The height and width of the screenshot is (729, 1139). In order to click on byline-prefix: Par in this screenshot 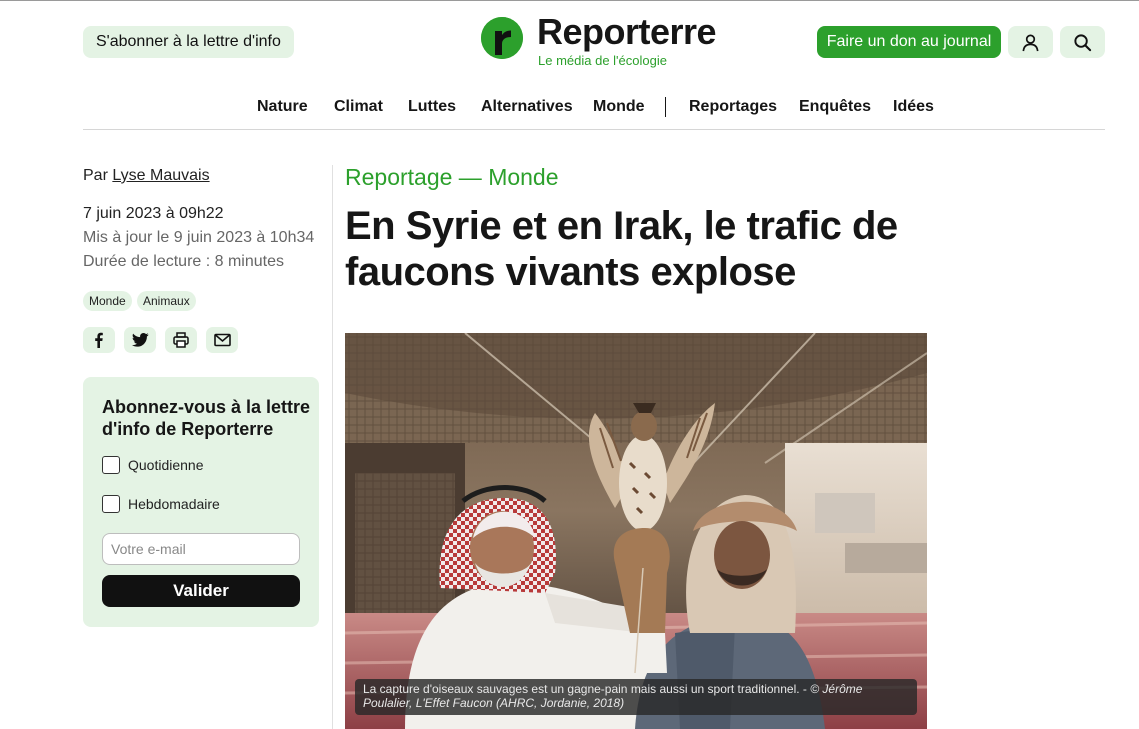, I will do `click(95, 175)`.